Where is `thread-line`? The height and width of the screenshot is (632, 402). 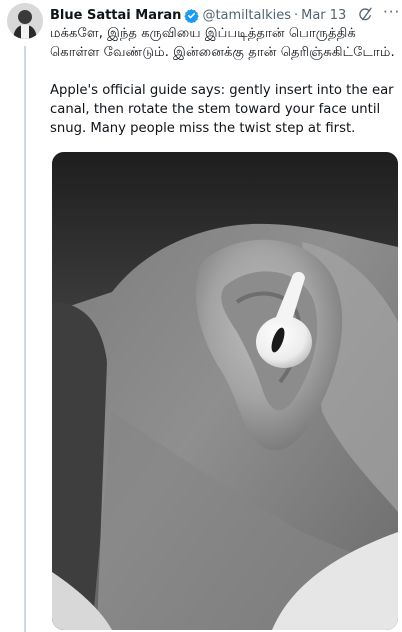 thread-line is located at coordinates (25, 339).